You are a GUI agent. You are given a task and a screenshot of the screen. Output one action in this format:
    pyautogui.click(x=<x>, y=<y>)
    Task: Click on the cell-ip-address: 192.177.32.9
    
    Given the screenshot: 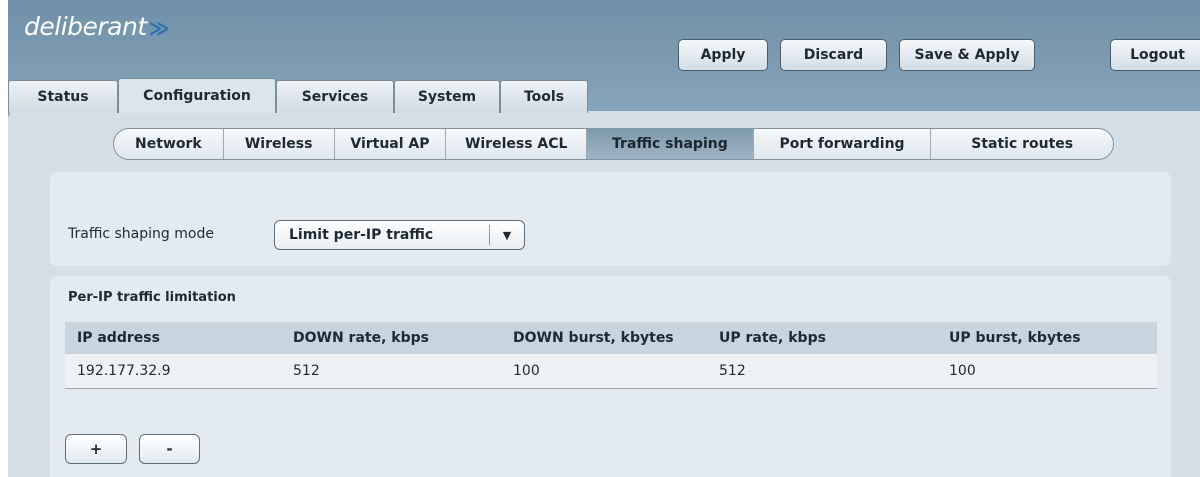 What is the action you would take?
    pyautogui.click(x=173, y=371)
    